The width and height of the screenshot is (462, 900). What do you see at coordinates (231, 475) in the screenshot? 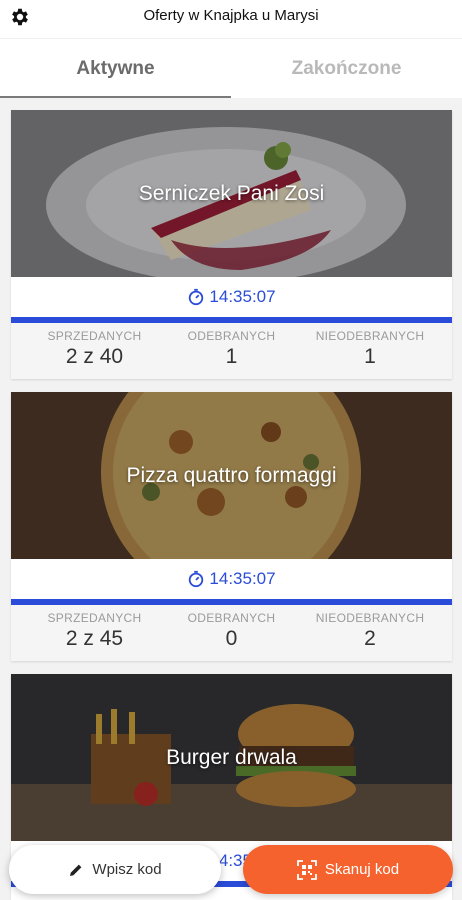
I see `offer-name: Pizza quattro formaggi` at bounding box center [231, 475].